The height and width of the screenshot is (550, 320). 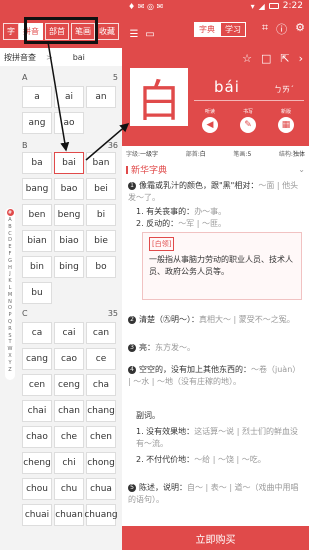 What do you see at coordinates (101, 359) in the screenshot?
I see `pinyin-cell: ce` at bounding box center [101, 359].